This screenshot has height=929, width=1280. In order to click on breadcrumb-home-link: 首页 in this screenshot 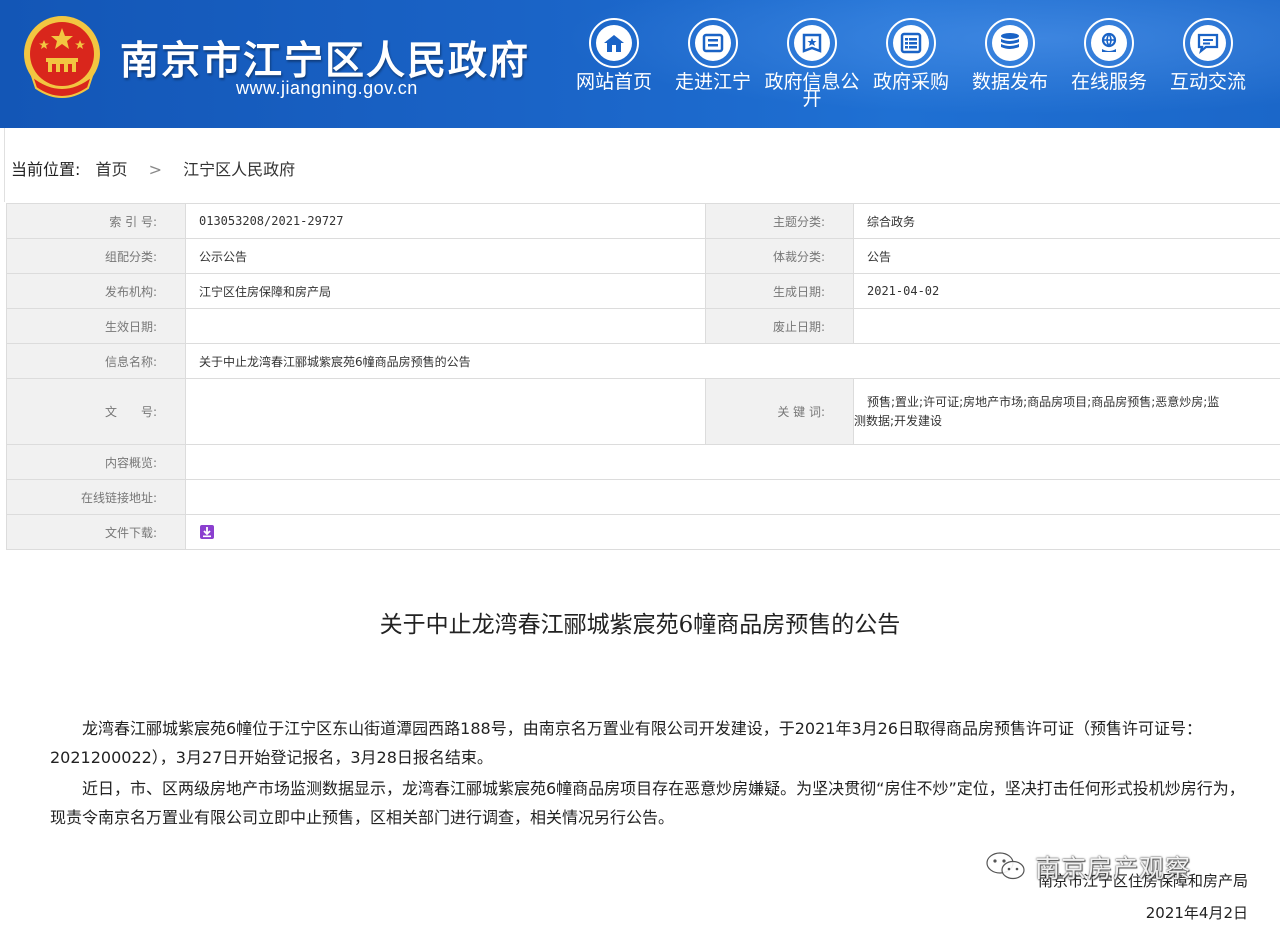, I will do `click(112, 169)`.